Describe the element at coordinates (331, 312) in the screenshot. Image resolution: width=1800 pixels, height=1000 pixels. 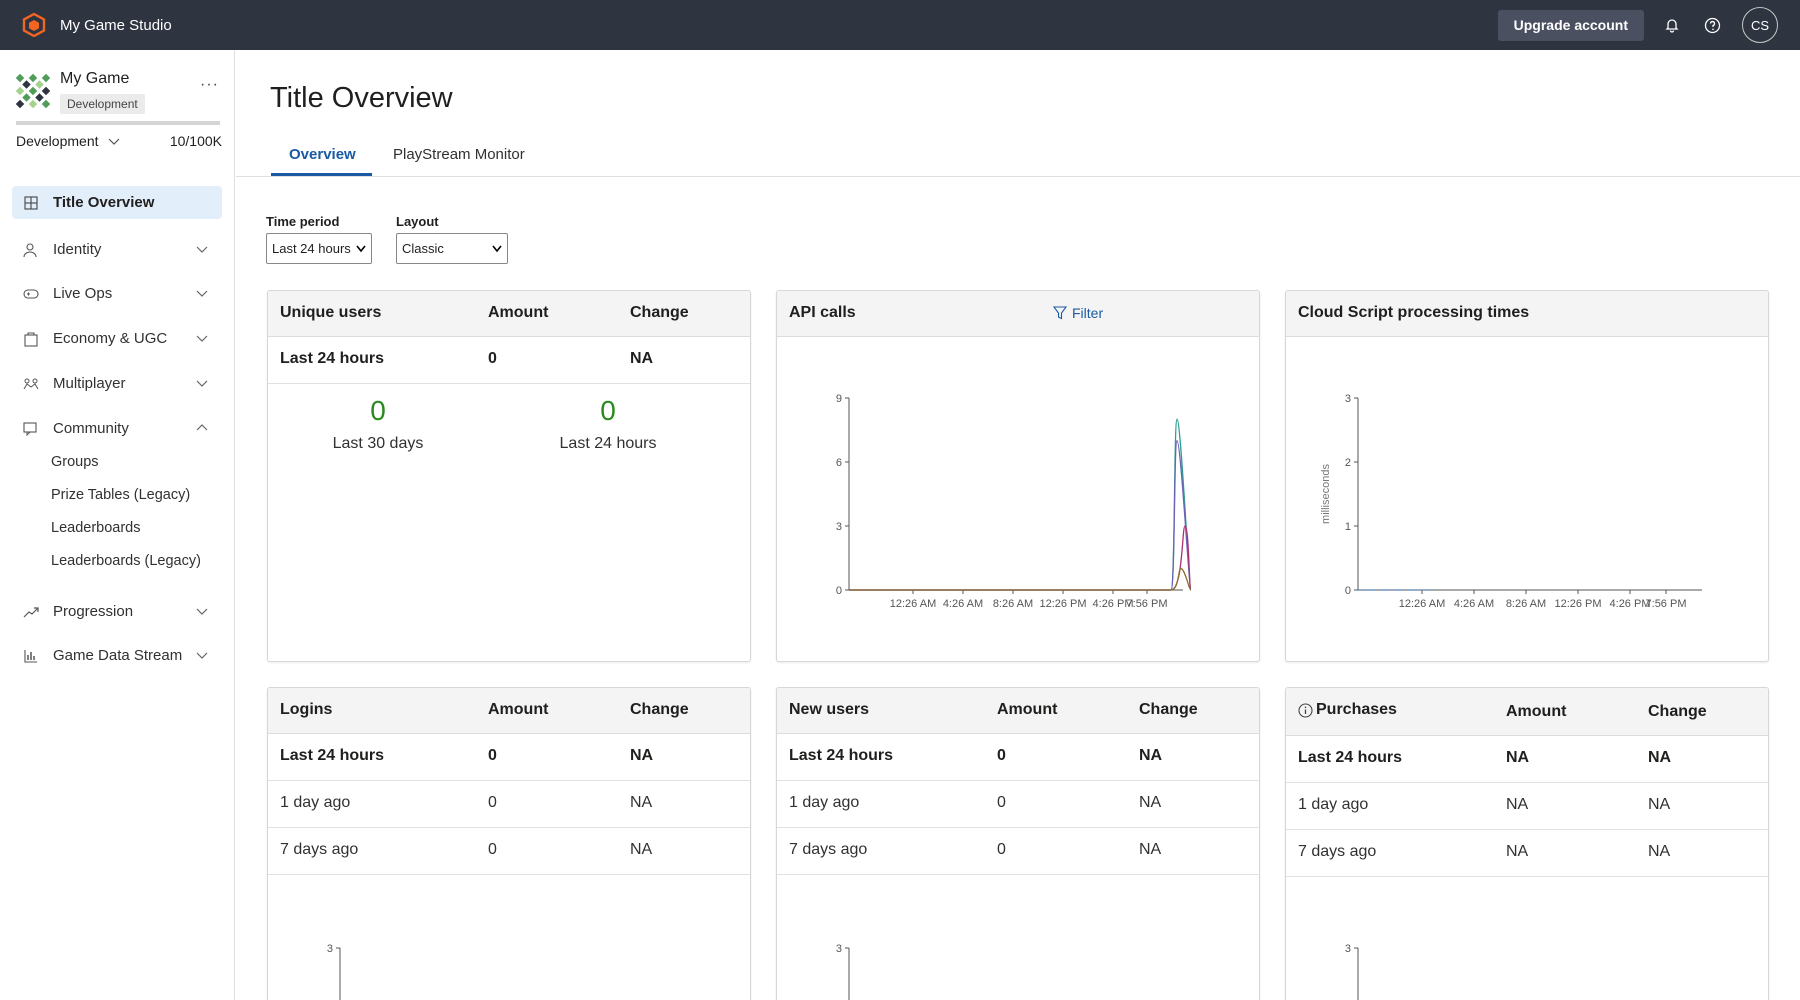
I see `card-title: Unique users` at that location.